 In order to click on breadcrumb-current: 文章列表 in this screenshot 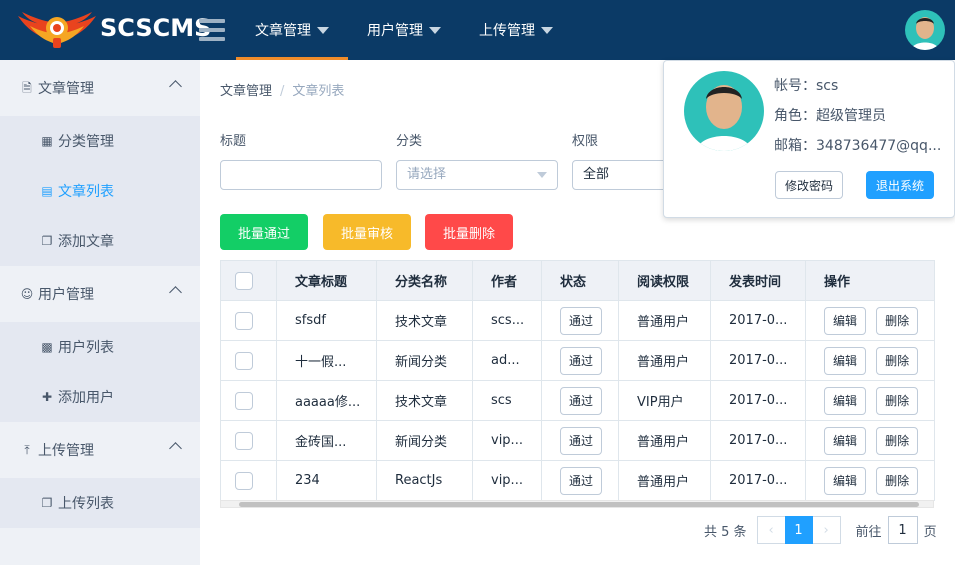, I will do `click(318, 91)`.